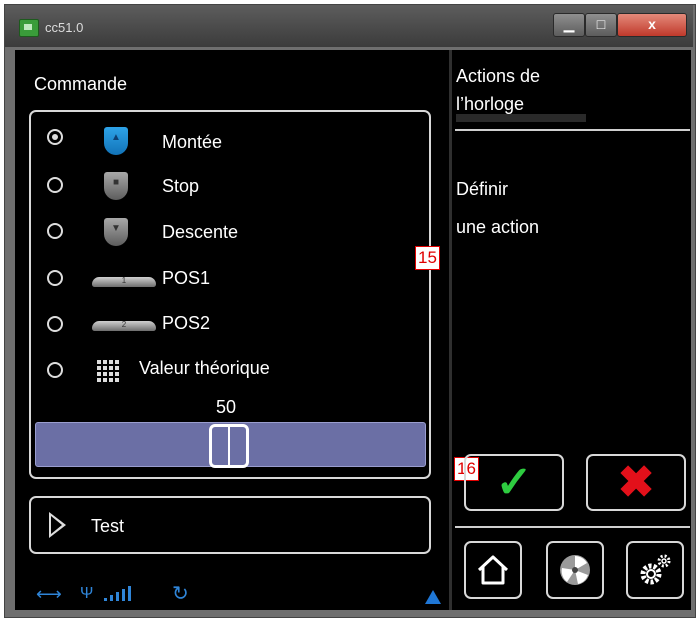 Image resolution: width=699 pixels, height=620 pixels. What do you see at coordinates (636, 482) in the screenshot?
I see `cancel-button: ✖` at bounding box center [636, 482].